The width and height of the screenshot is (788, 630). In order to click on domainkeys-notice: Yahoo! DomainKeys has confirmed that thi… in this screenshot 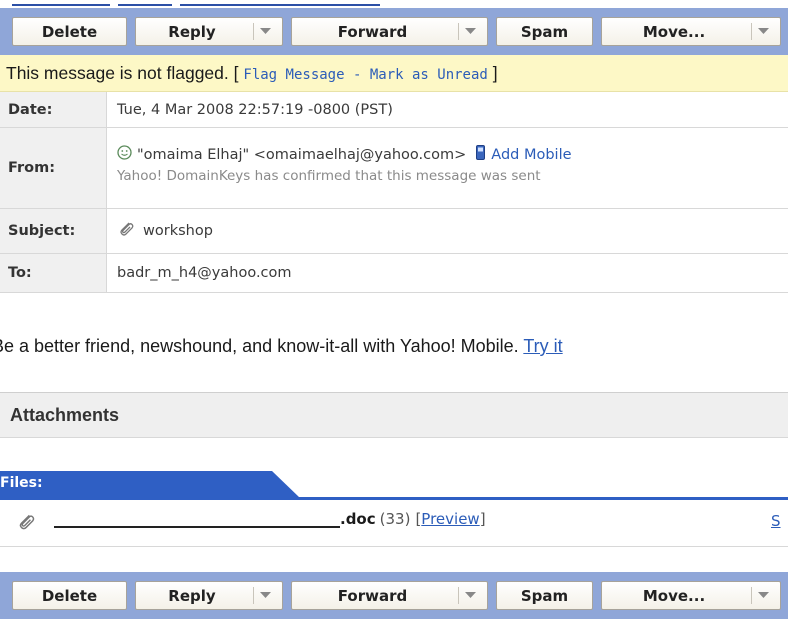, I will do `click(329, 176)`.